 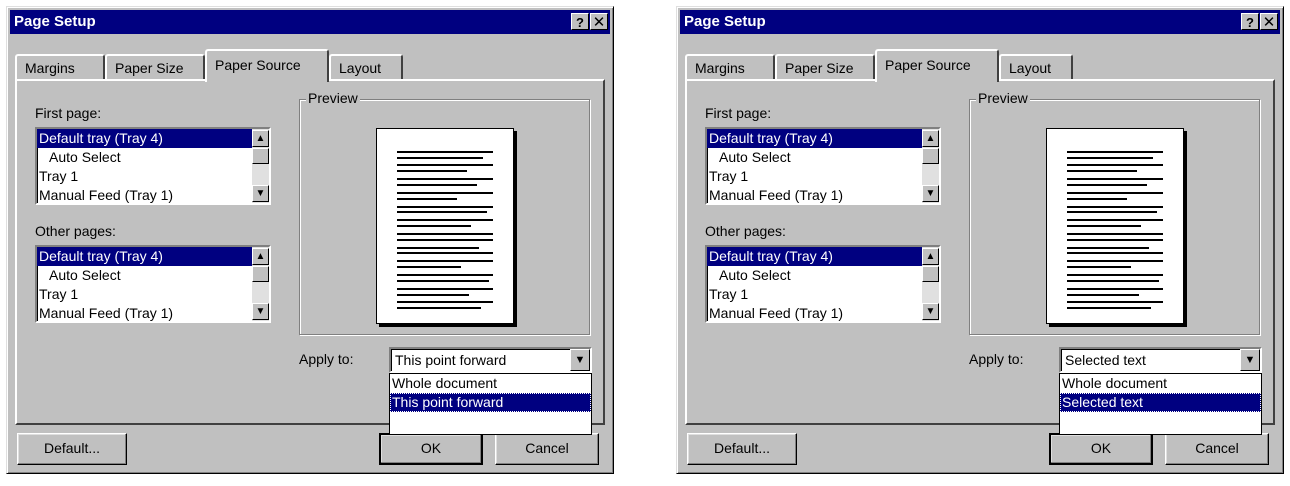 I want to click on apply-to-dropdown-list: Whole document Selected text, so click(x=1160, y=404).